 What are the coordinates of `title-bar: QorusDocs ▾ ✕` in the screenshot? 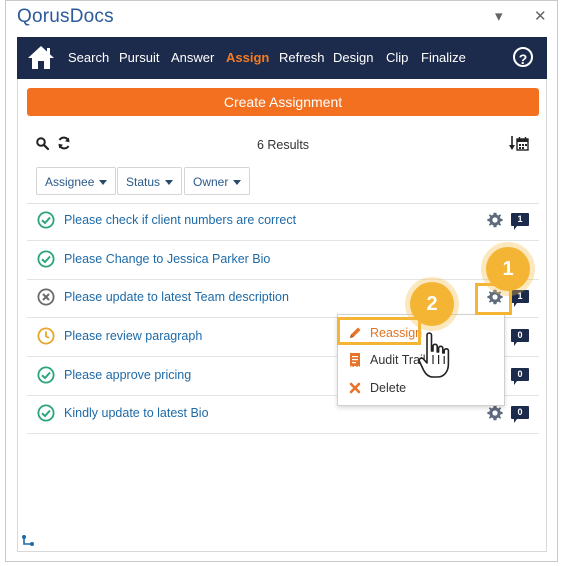 It's located at (285, 17).